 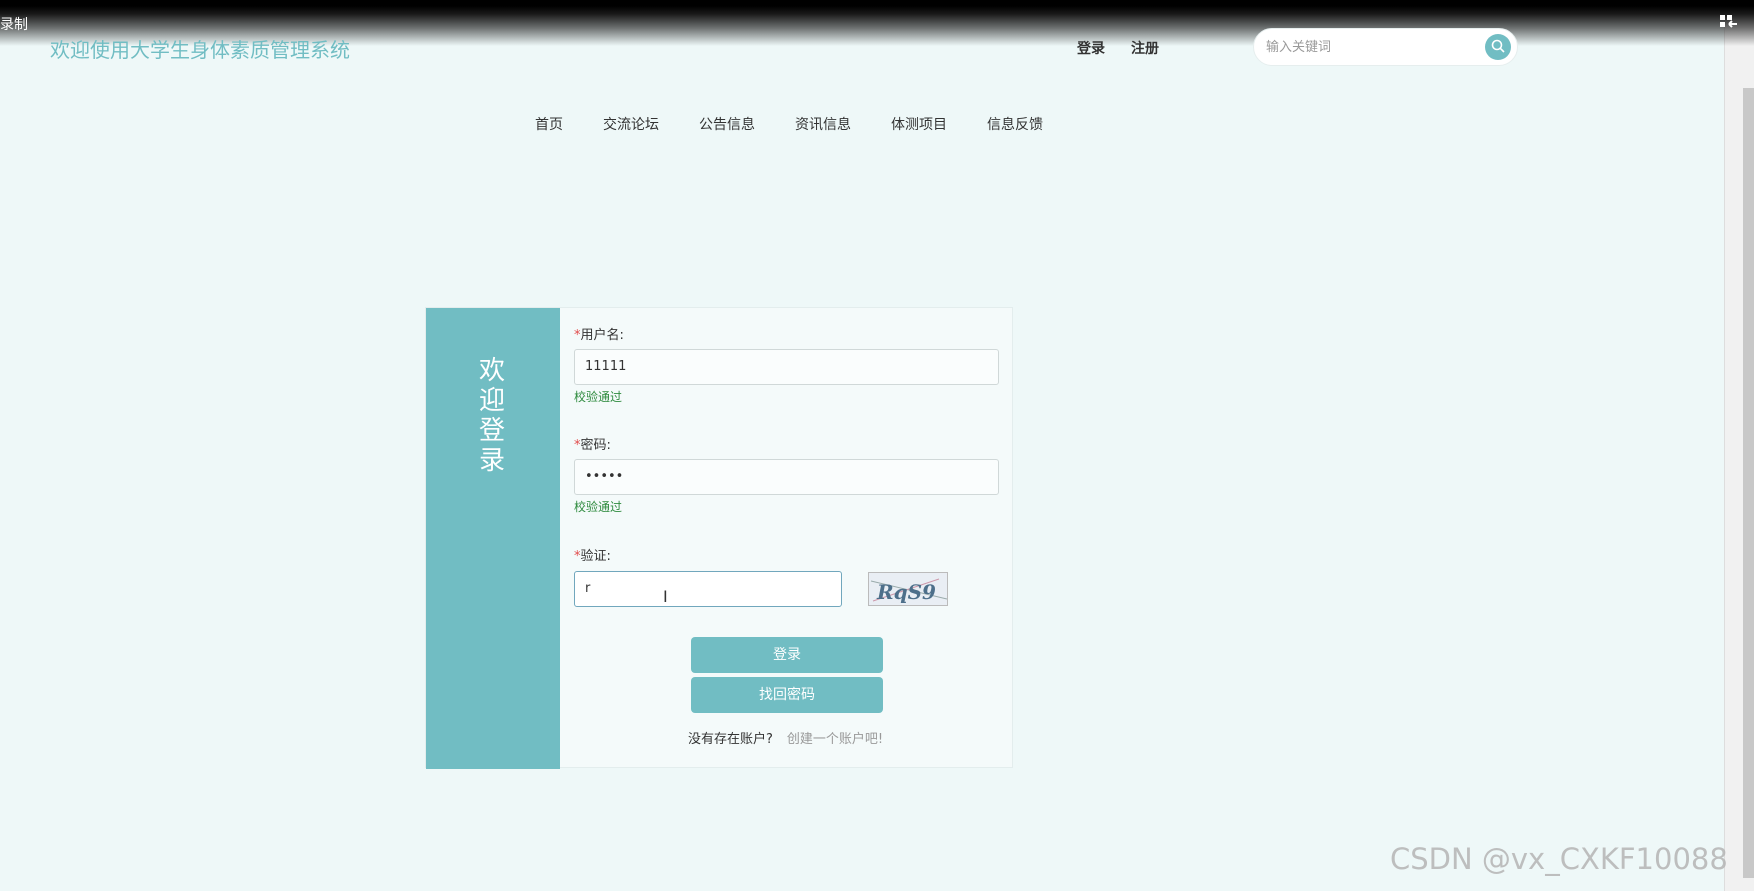 I want to click on search-input, so click(x=1366, y=47).